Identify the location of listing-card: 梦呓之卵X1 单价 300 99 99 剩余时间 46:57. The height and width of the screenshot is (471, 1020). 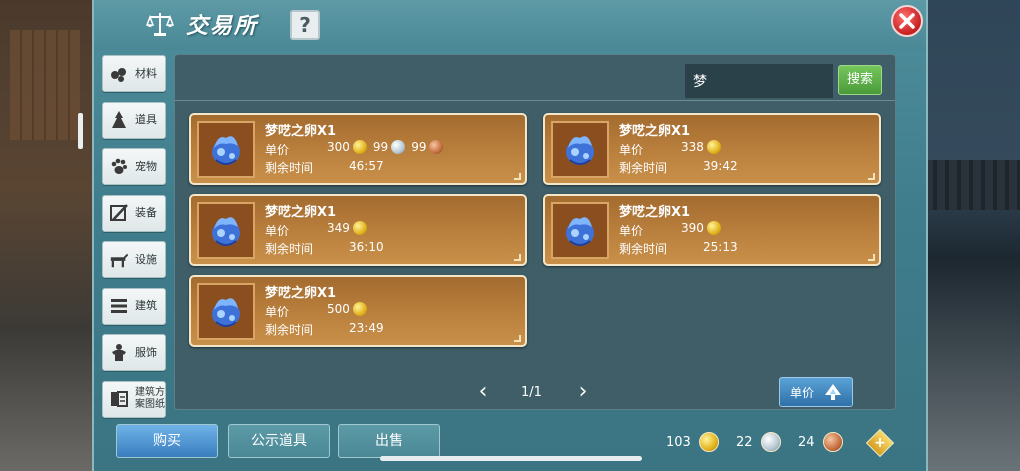
(358, 149).